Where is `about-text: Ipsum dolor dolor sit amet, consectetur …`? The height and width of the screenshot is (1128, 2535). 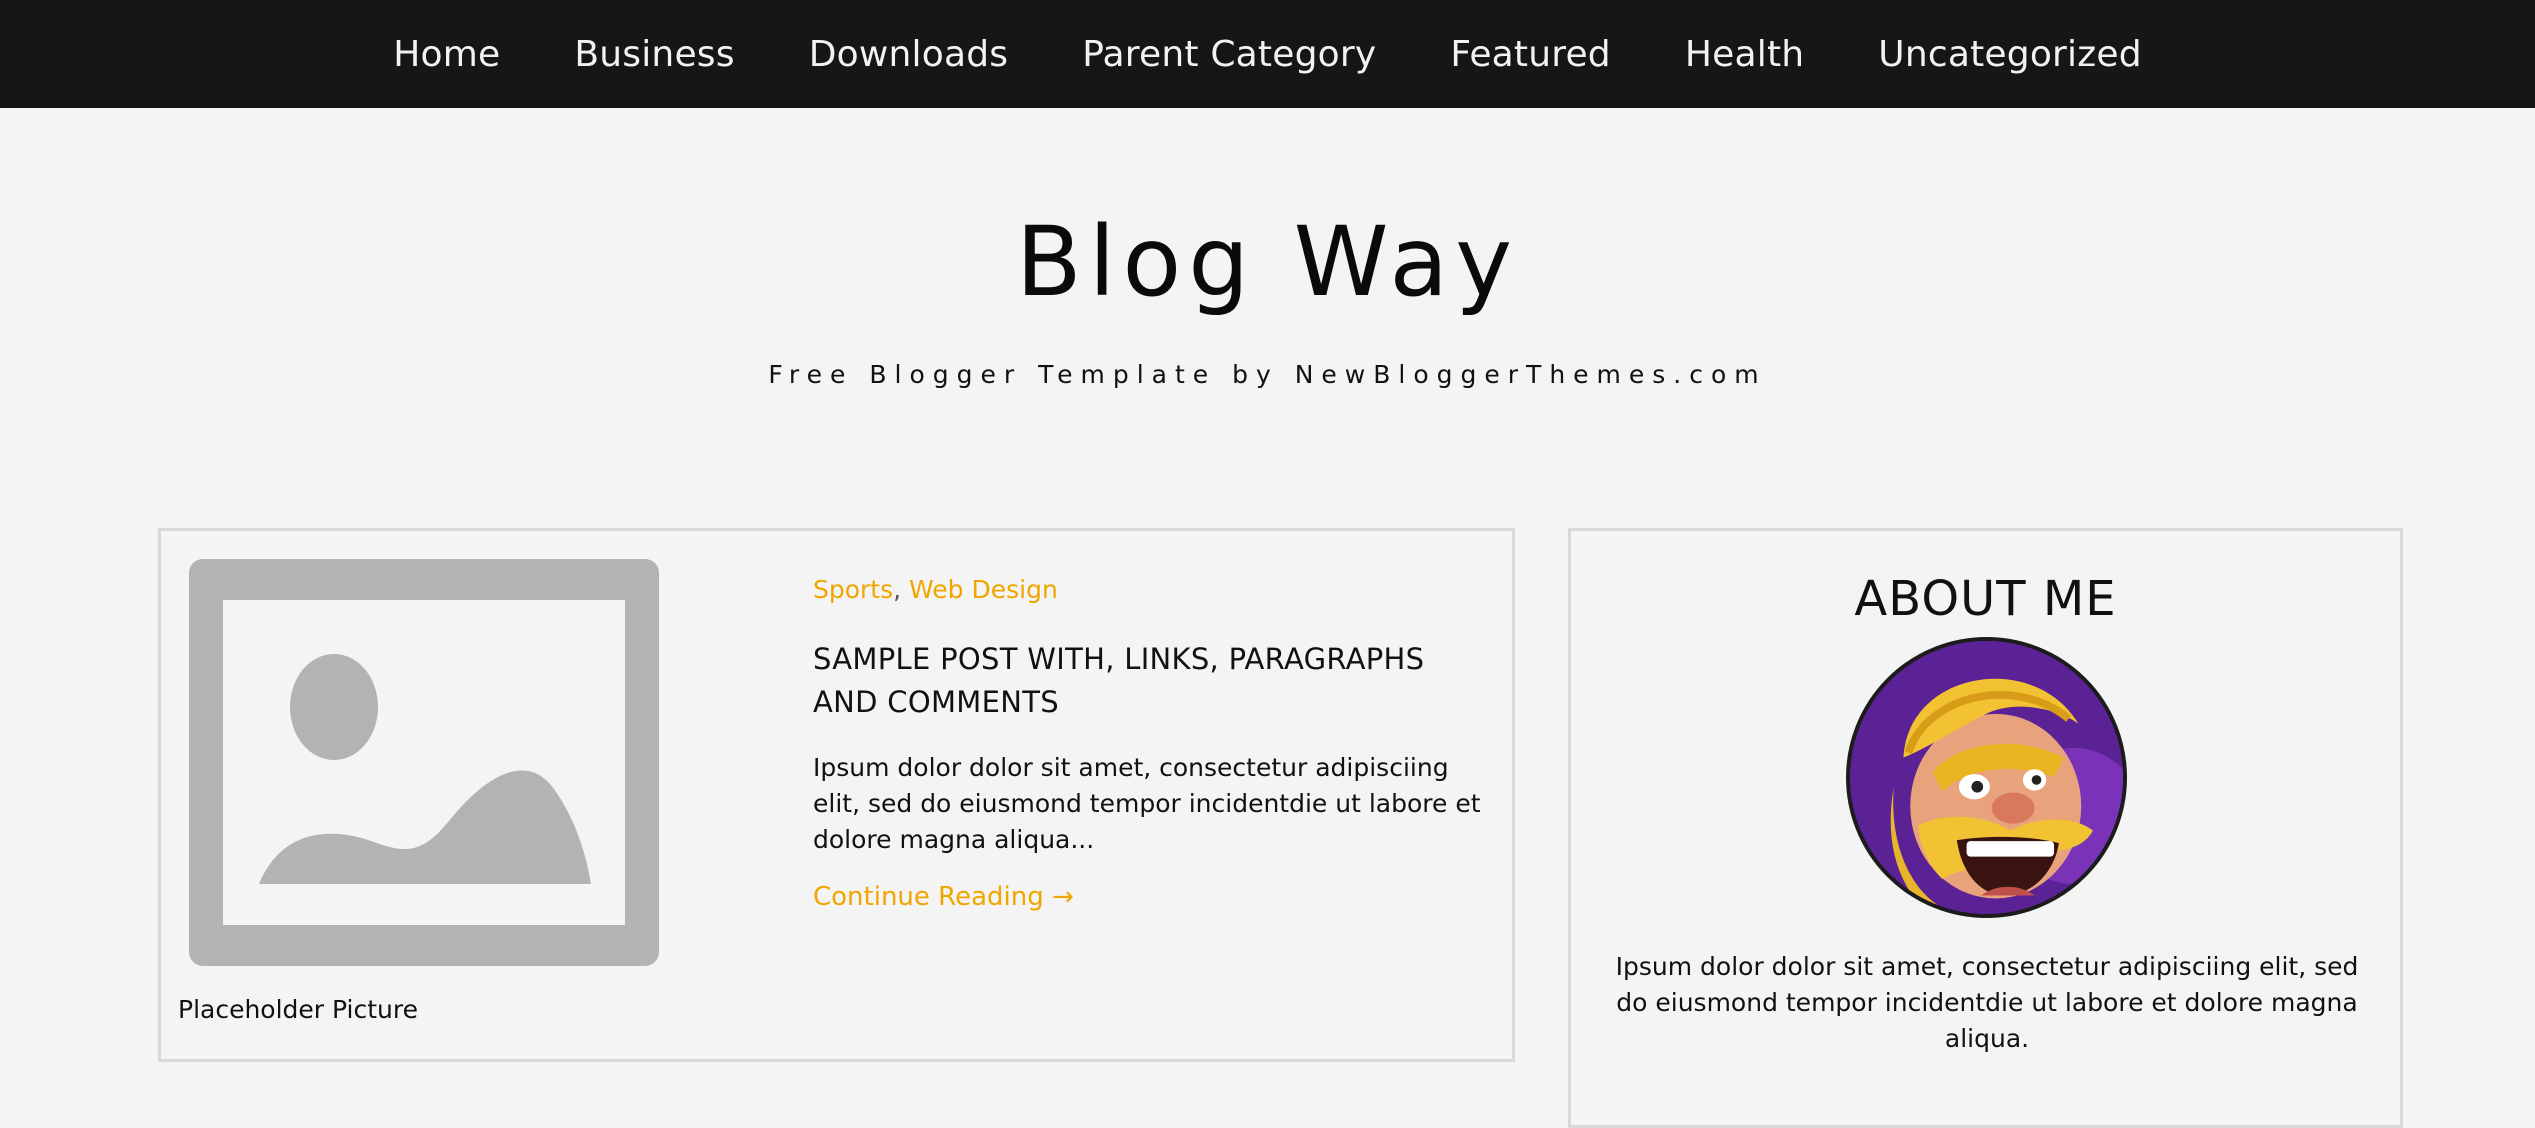 about-text: Ipsum dolor dolor sit amet, consectetur … is located at coordinates (1987, 1002).